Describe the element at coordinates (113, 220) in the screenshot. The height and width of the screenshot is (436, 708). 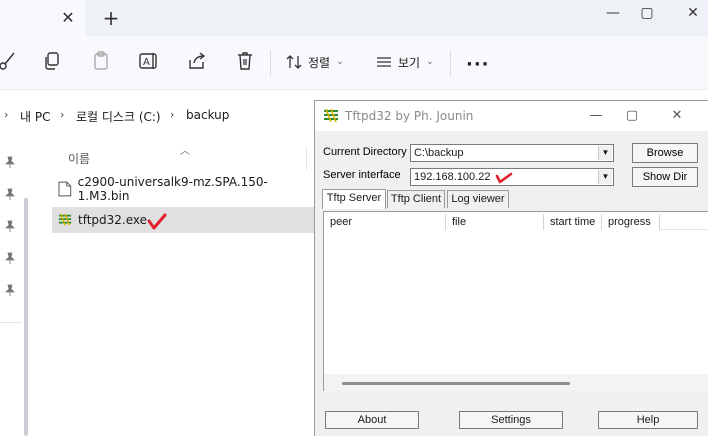
I see `file-name: tftpd32.exe` at that location.